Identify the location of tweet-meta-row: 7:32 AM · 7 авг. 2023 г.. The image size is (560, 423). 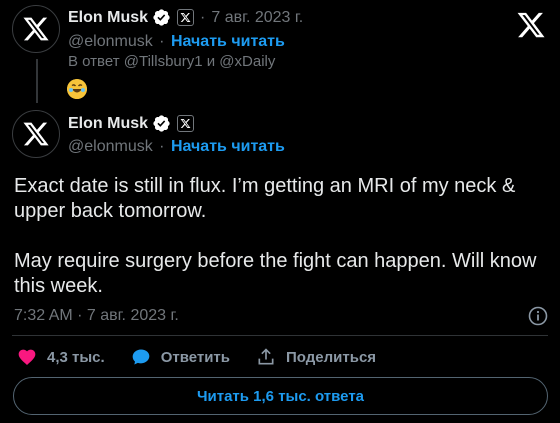
(281, 316).